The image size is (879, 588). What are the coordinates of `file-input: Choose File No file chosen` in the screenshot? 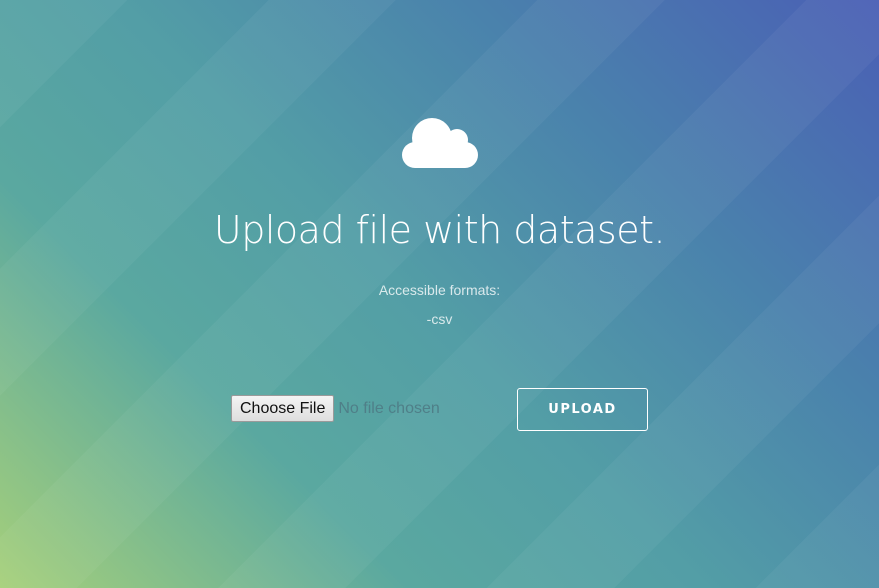 It's located at (335, 408).